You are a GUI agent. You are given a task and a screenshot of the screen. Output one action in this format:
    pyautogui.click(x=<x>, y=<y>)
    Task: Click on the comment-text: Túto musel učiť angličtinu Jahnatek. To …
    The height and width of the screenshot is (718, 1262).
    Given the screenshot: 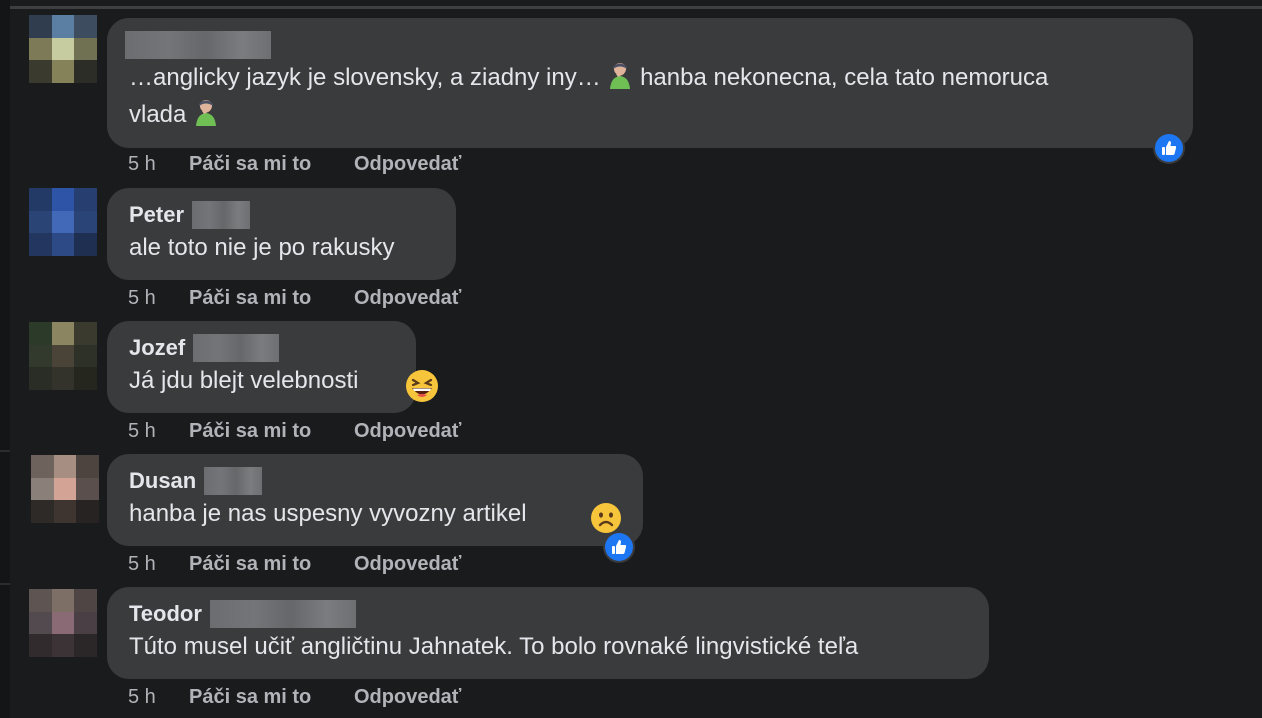 What is the action you would take?
    pyautogui.click(x=494, y=646)
    